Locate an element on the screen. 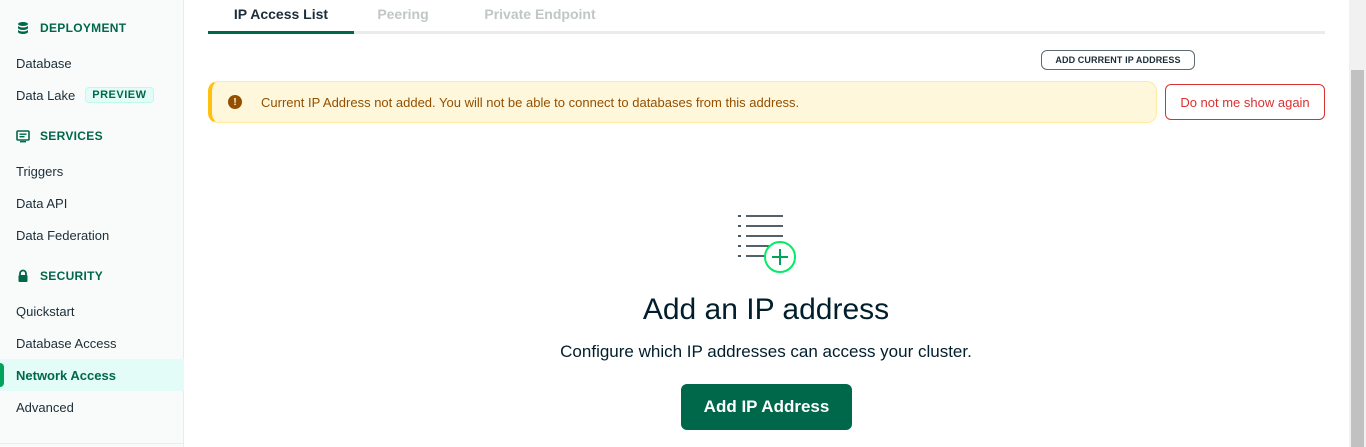 The width and height of the screenshot is (1366, 447). sidebar-item-label: Data Federation is located at coordinates (63, 235).